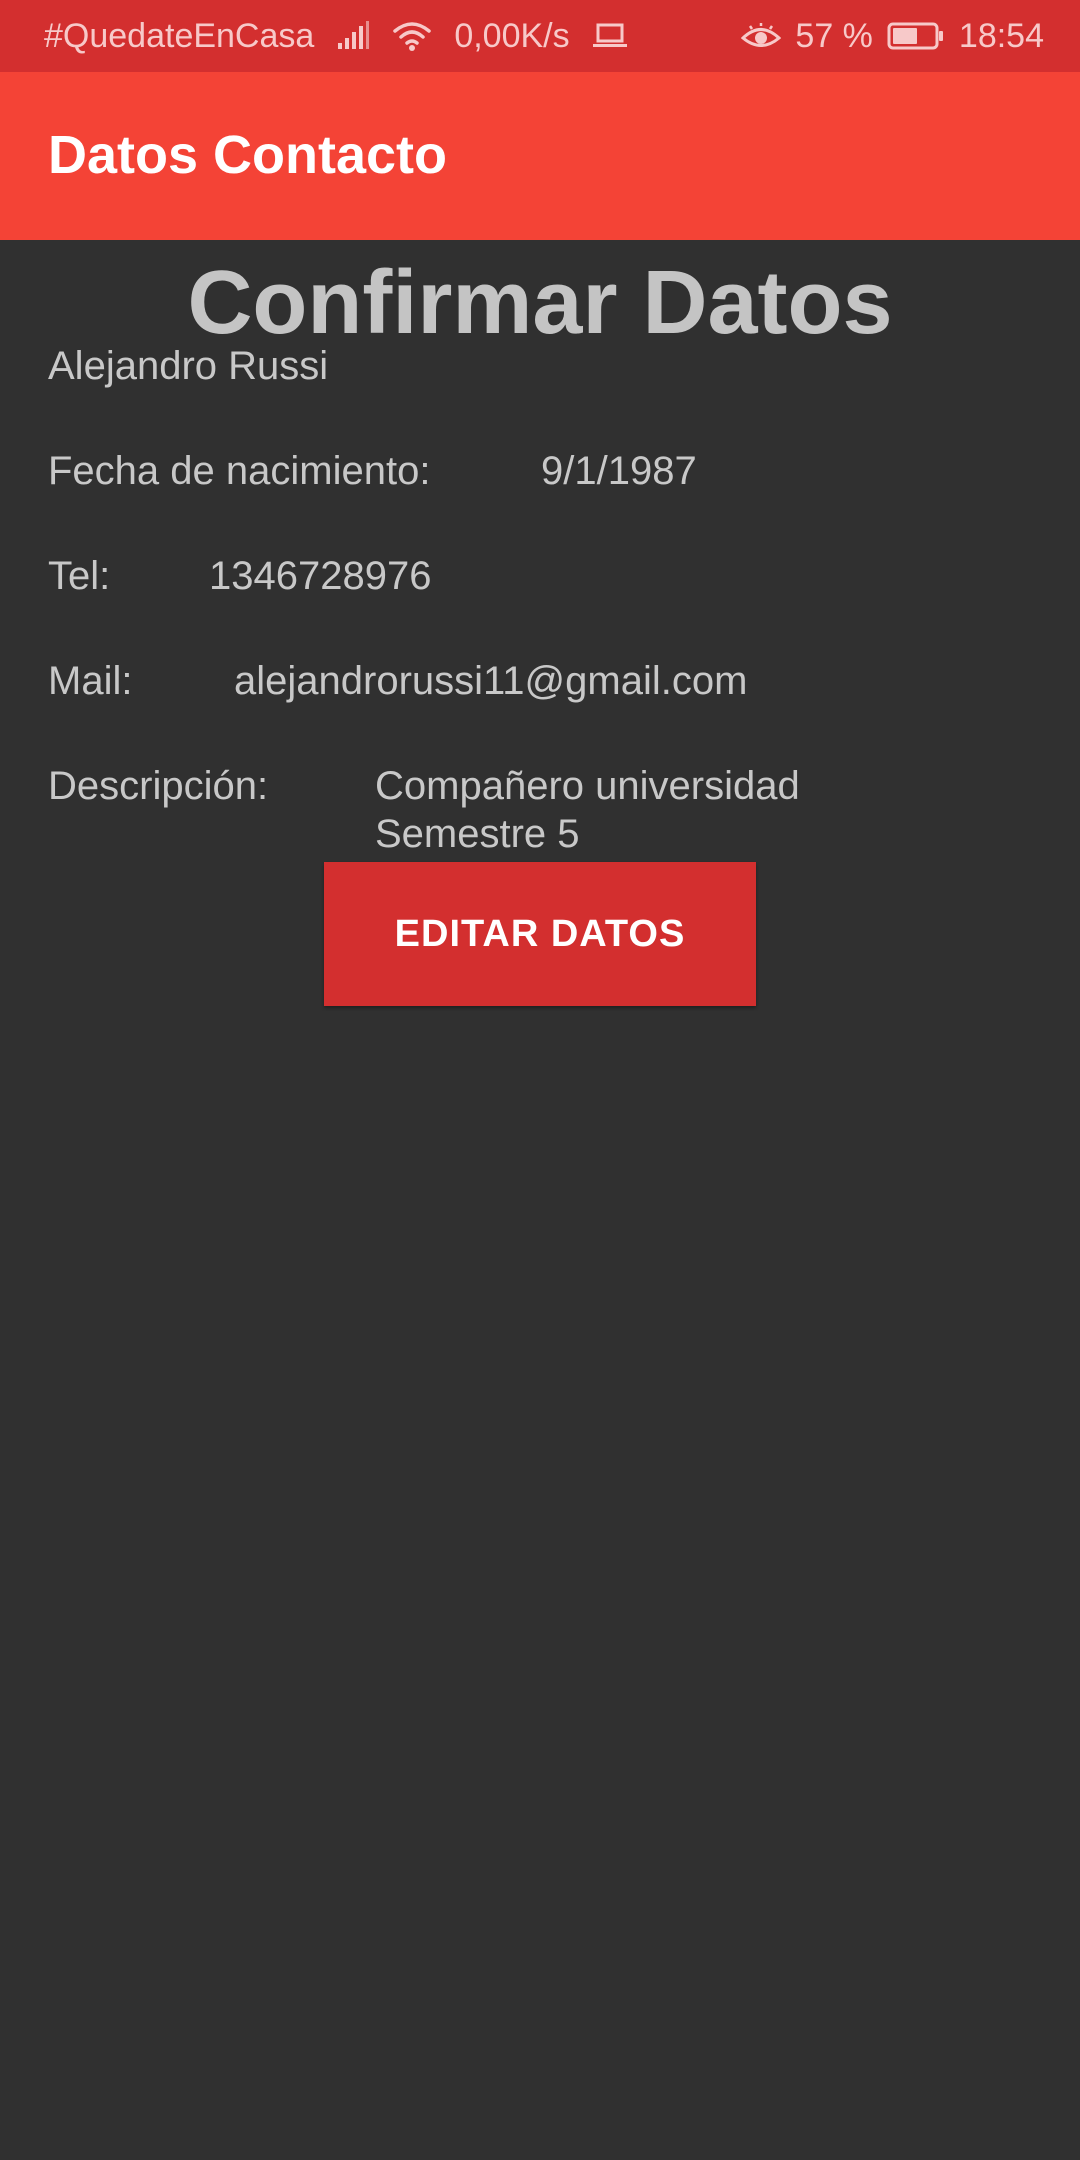  Describe the element at coordinates (916, 36) in the screenshot. I see `battery-icon` at that location.